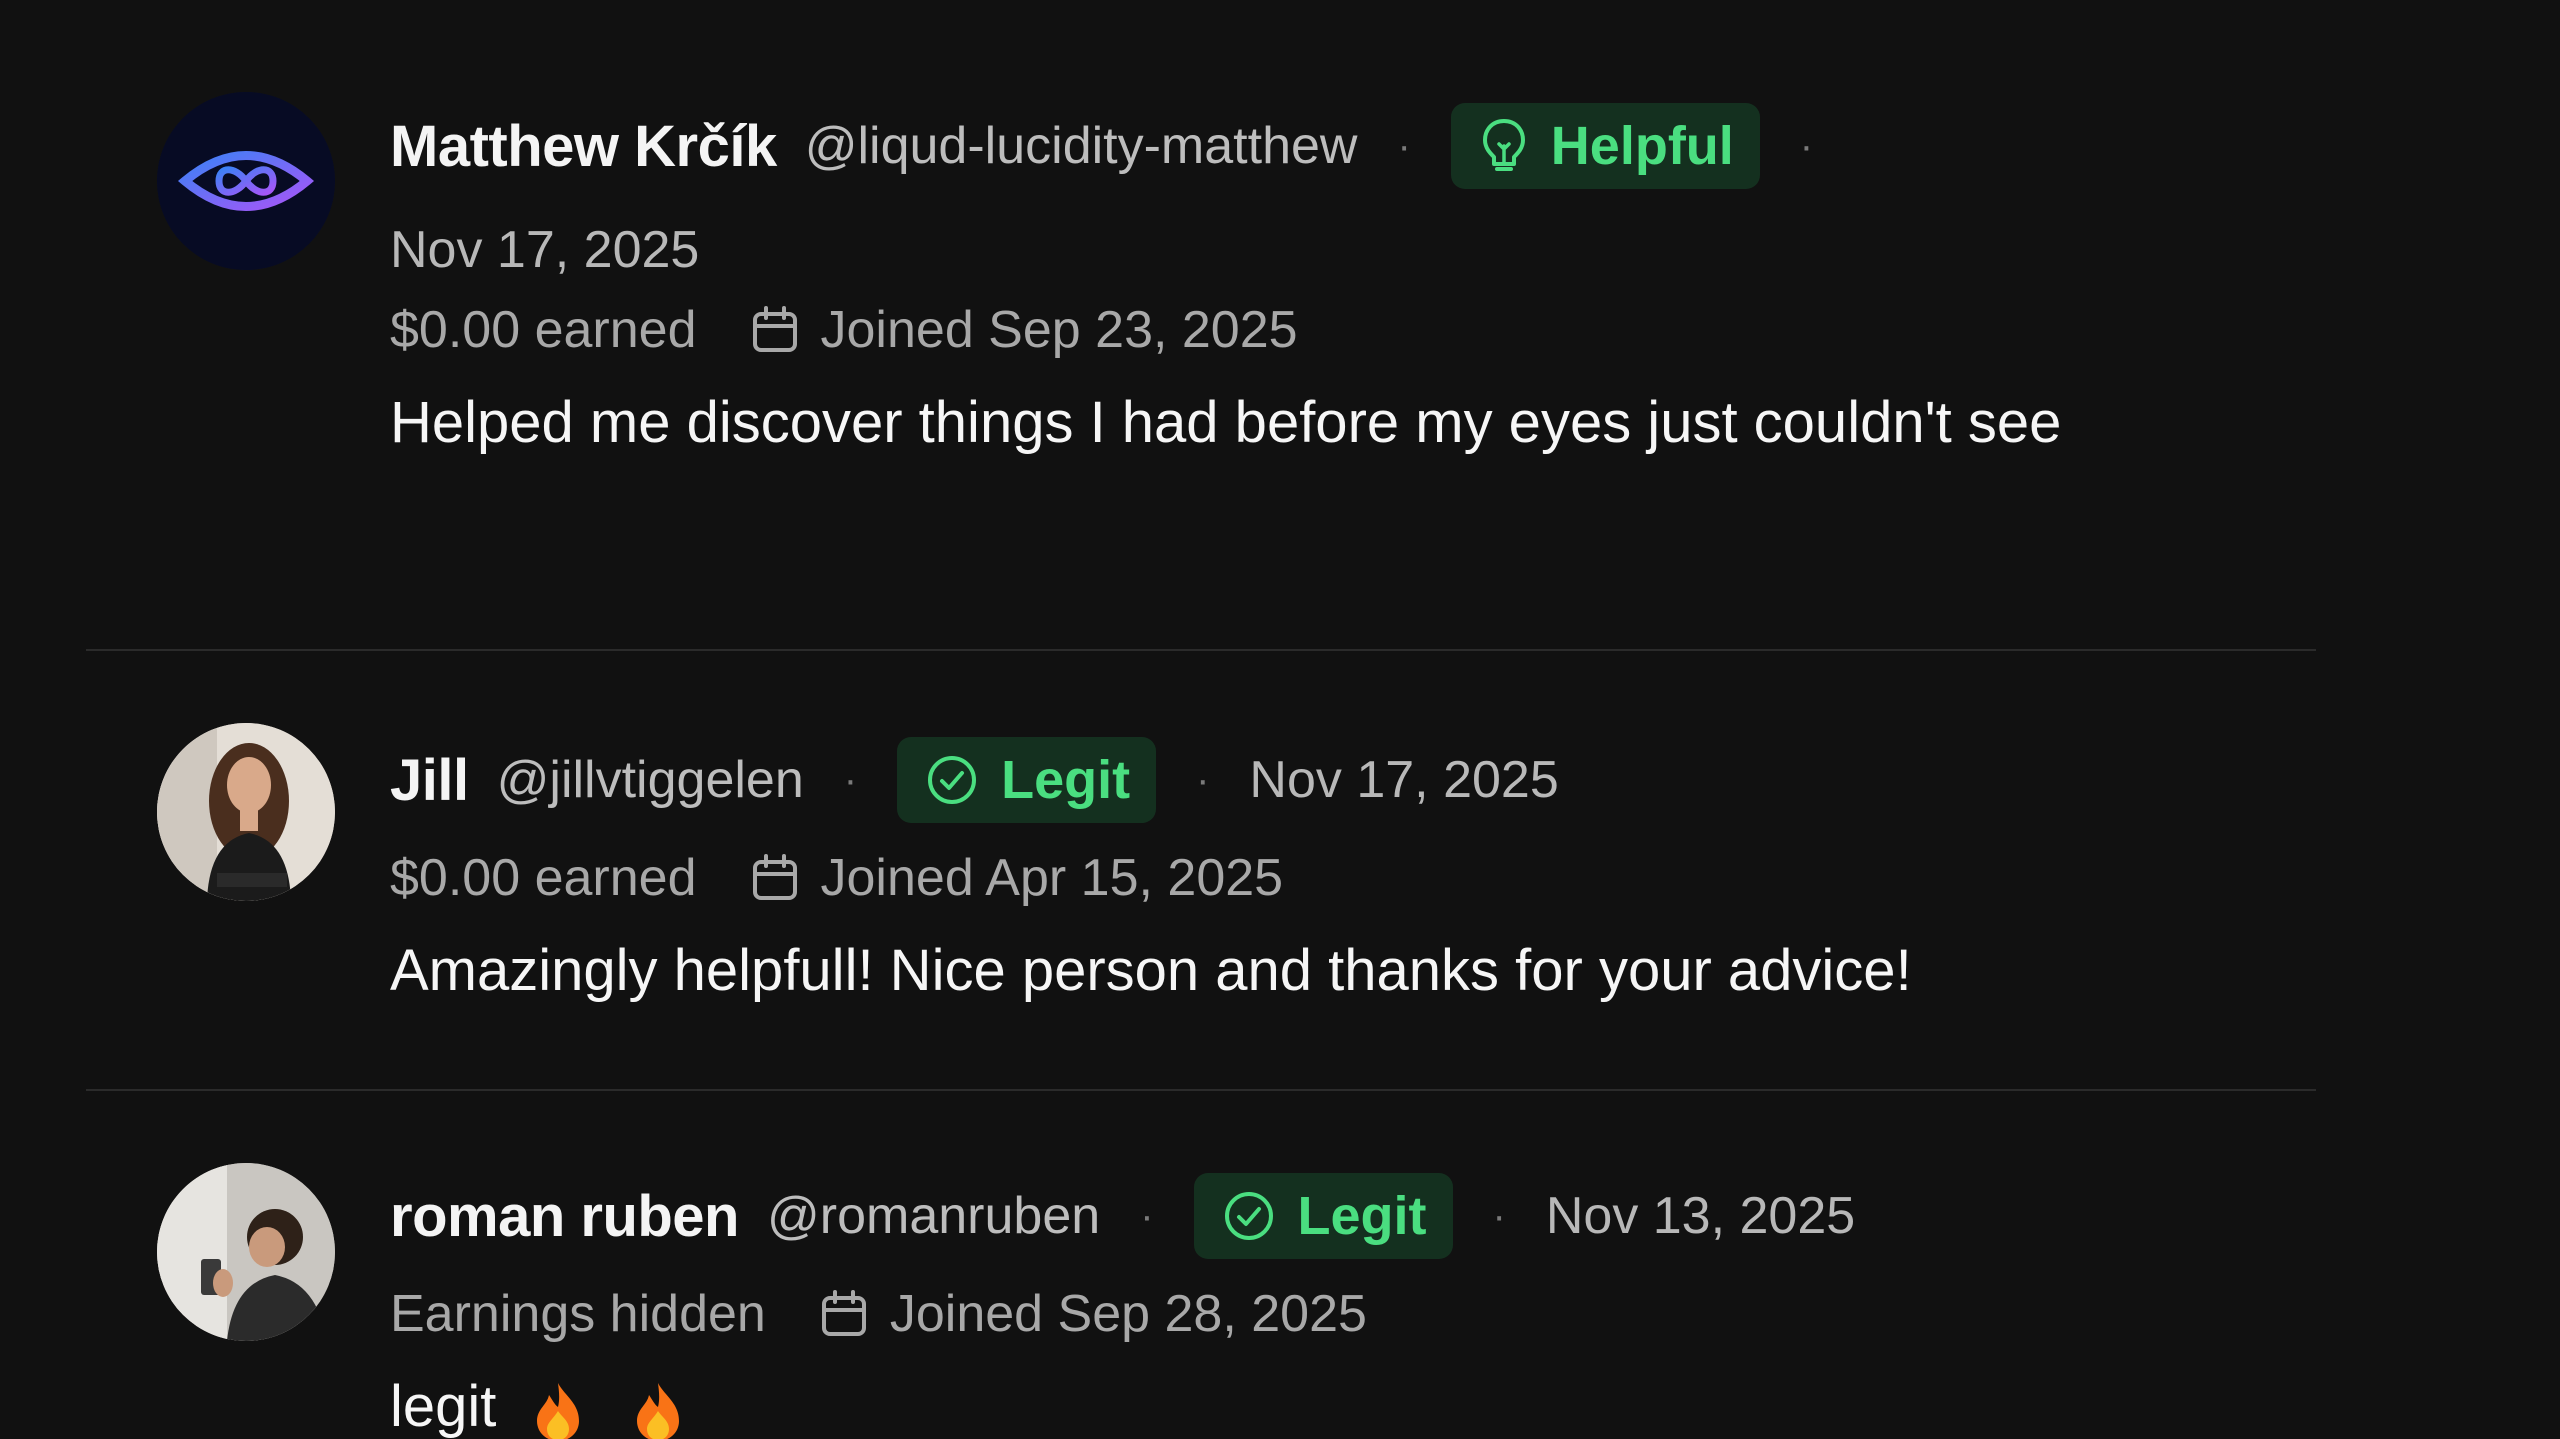 This screenshot has width=2560, height=1439. Describe the element at coordinates (1503, 145) in the screenshot. I see `lightbulb-icon` at that location.